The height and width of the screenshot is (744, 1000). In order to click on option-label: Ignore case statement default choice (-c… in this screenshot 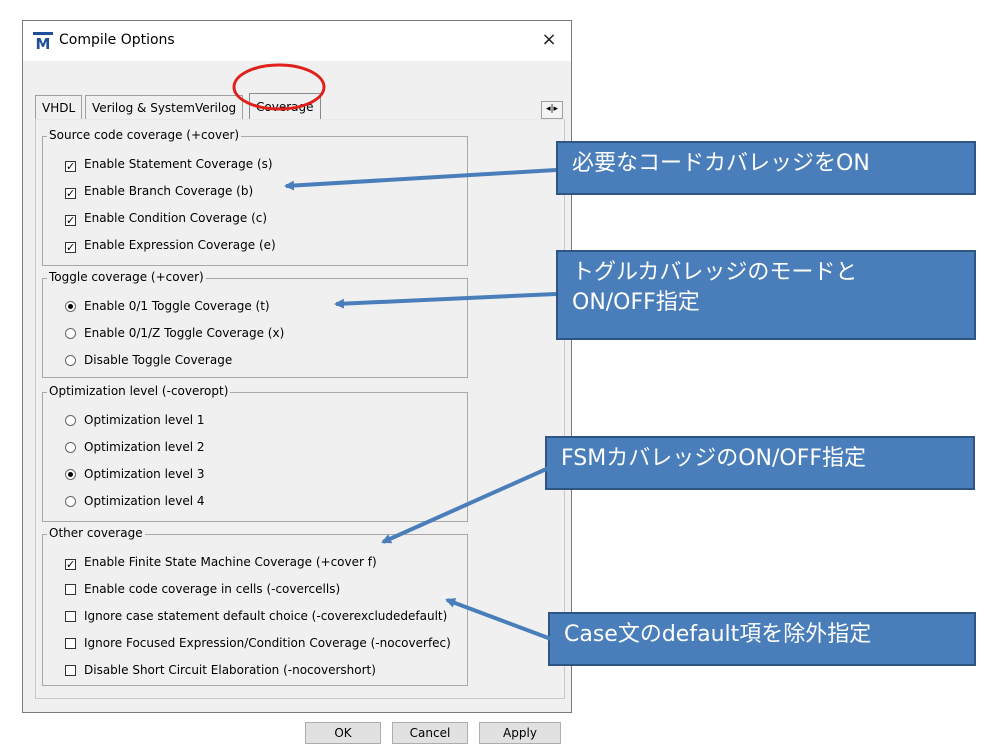, I will do `click(266, 616)`.